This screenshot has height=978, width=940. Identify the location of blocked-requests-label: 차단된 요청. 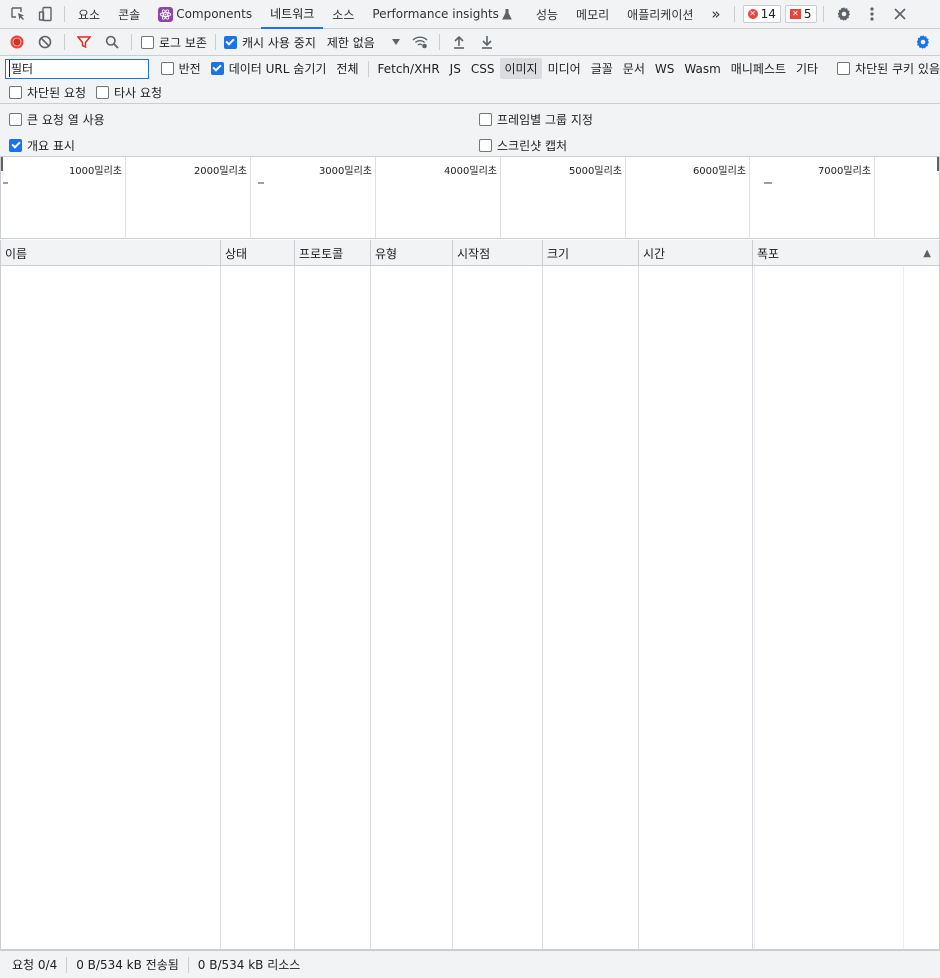
(57, 92).